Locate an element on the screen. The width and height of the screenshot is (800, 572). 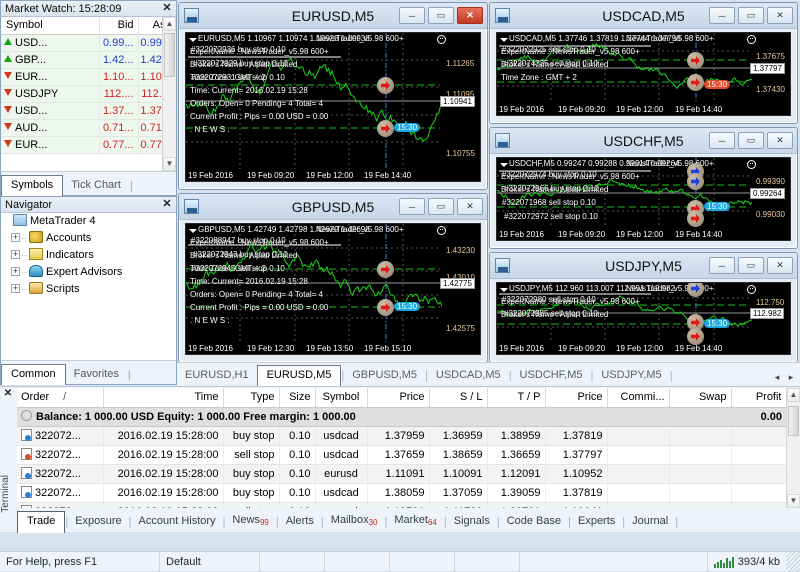
orders-column-time: Time is located at coordinates (163, 398).